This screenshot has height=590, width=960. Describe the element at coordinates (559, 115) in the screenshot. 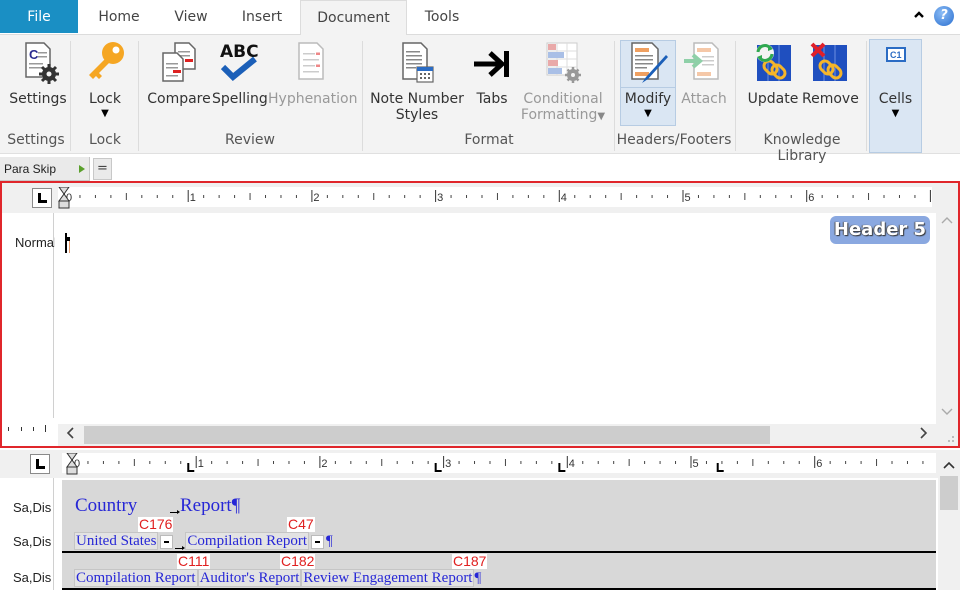

I see `conditional-formatting-line2-text: Formatting` at that location.